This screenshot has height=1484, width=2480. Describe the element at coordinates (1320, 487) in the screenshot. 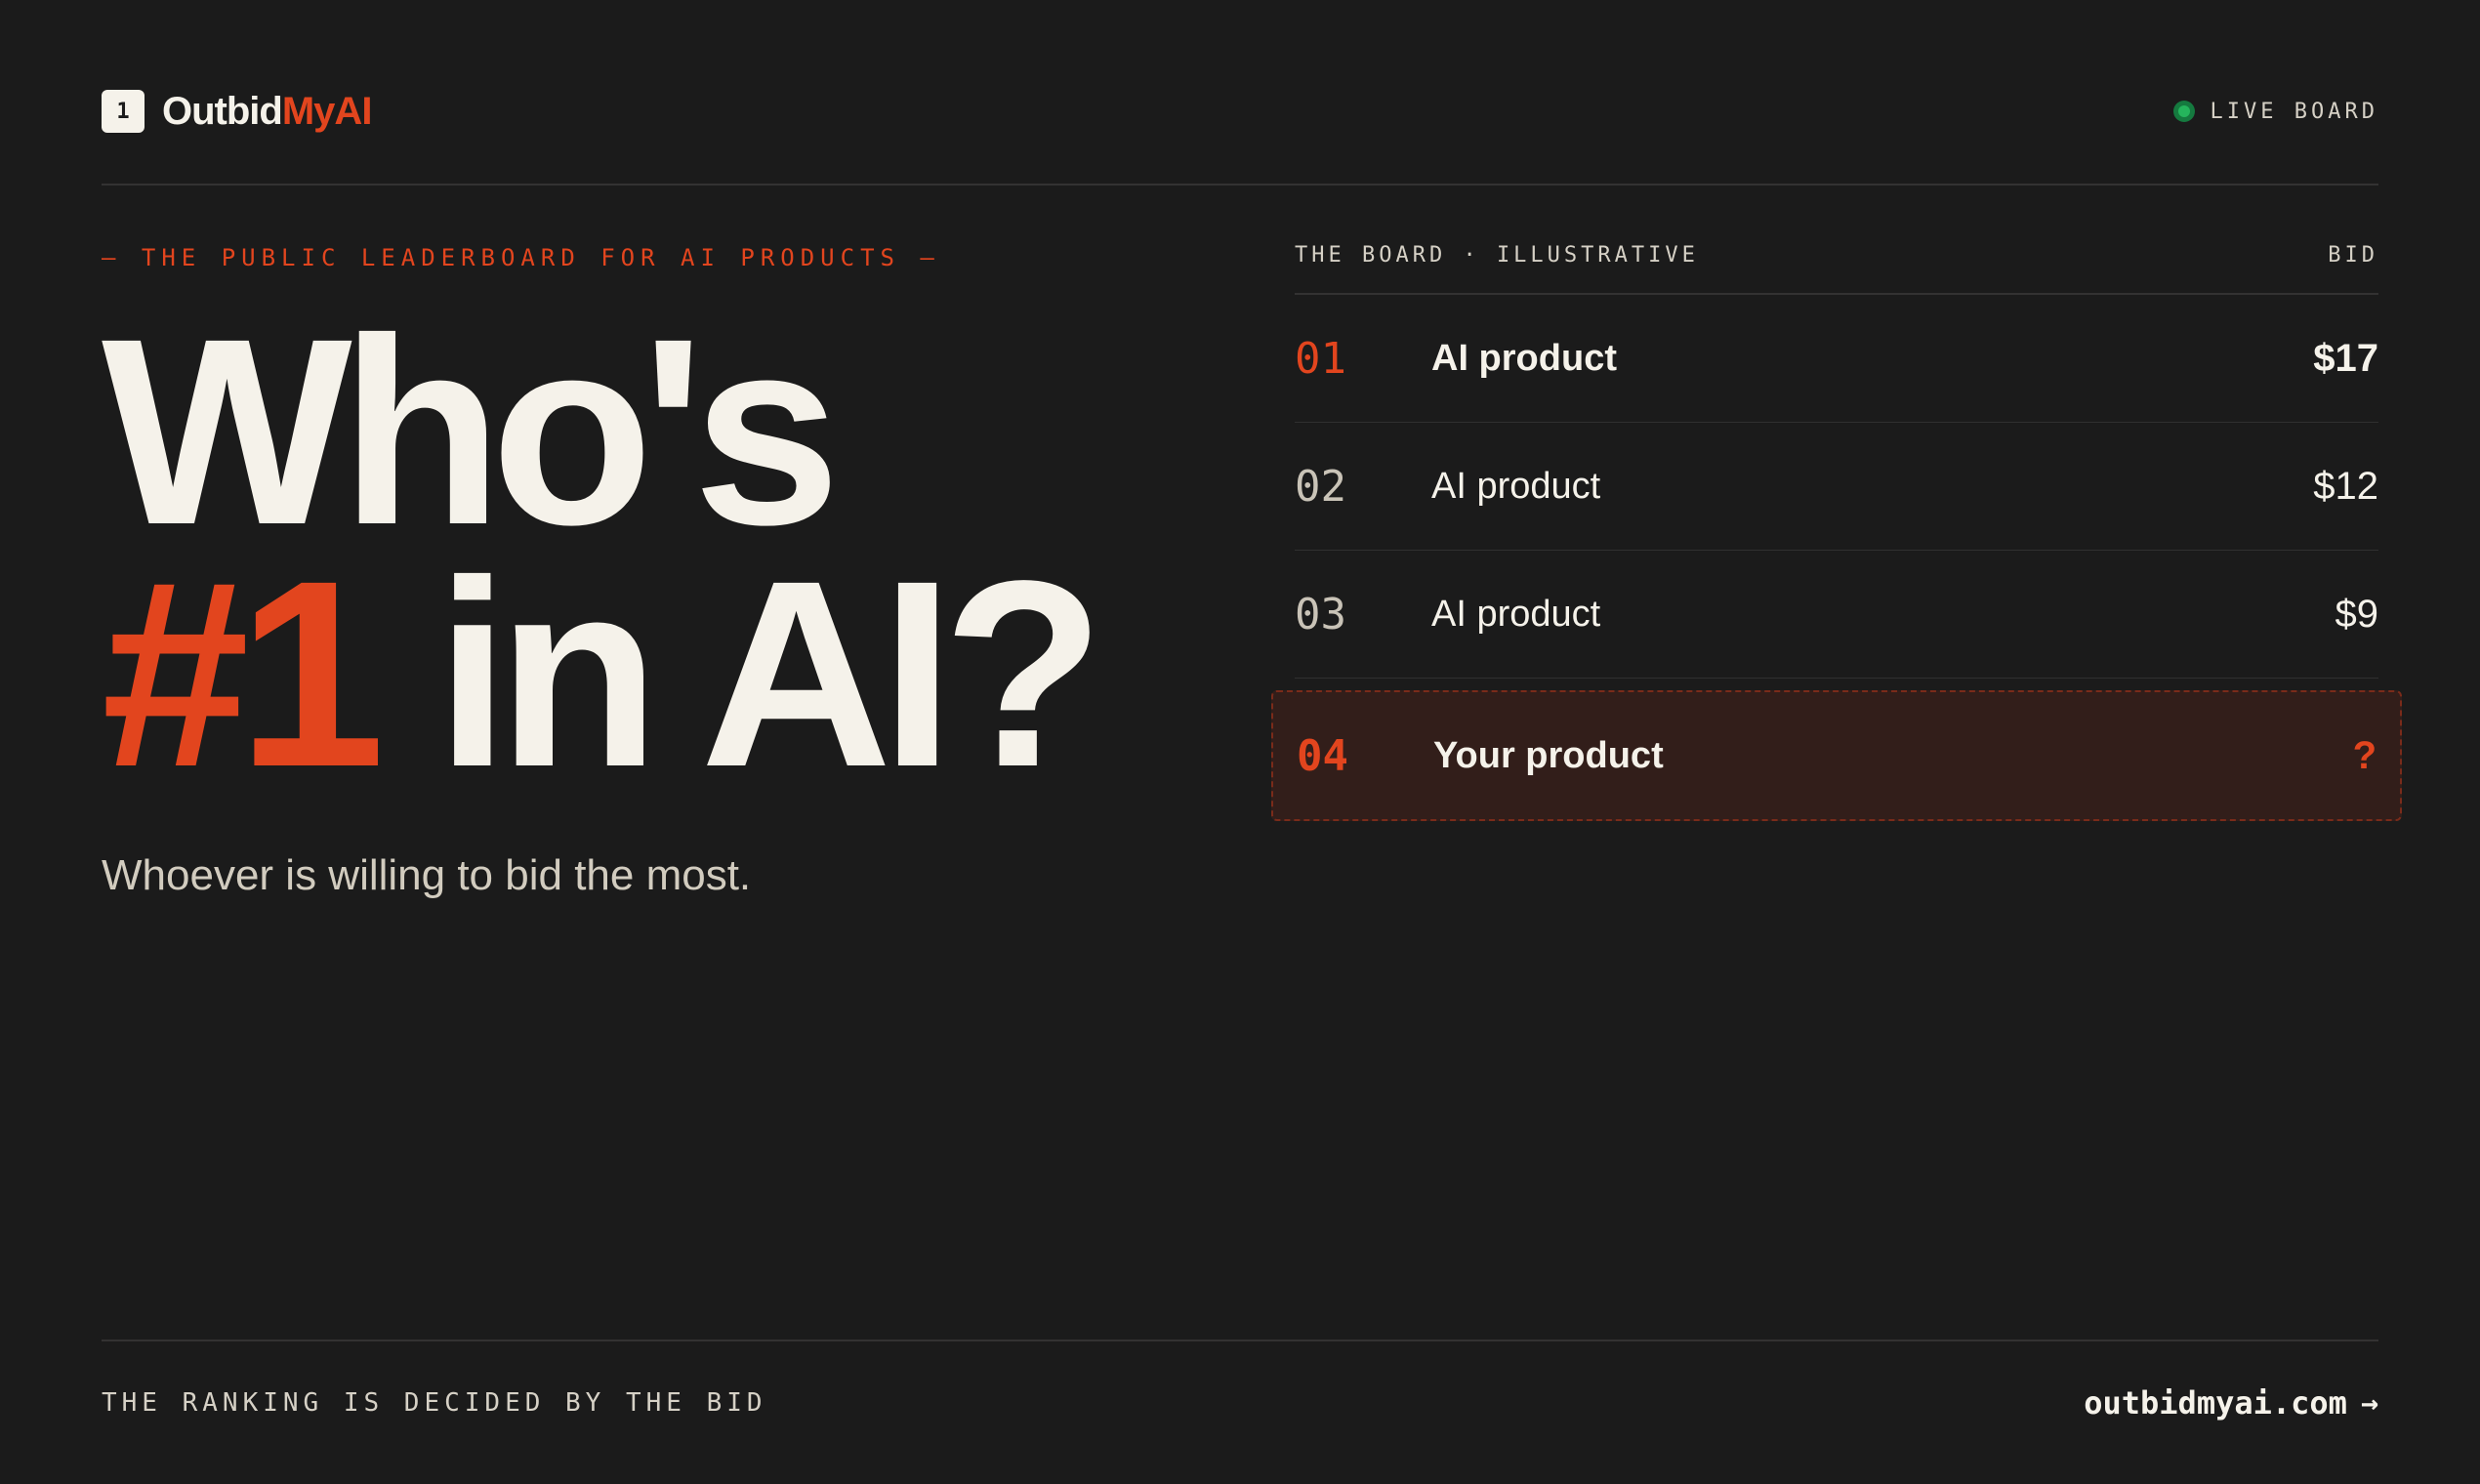

I see `row-rank: 02` at that location.